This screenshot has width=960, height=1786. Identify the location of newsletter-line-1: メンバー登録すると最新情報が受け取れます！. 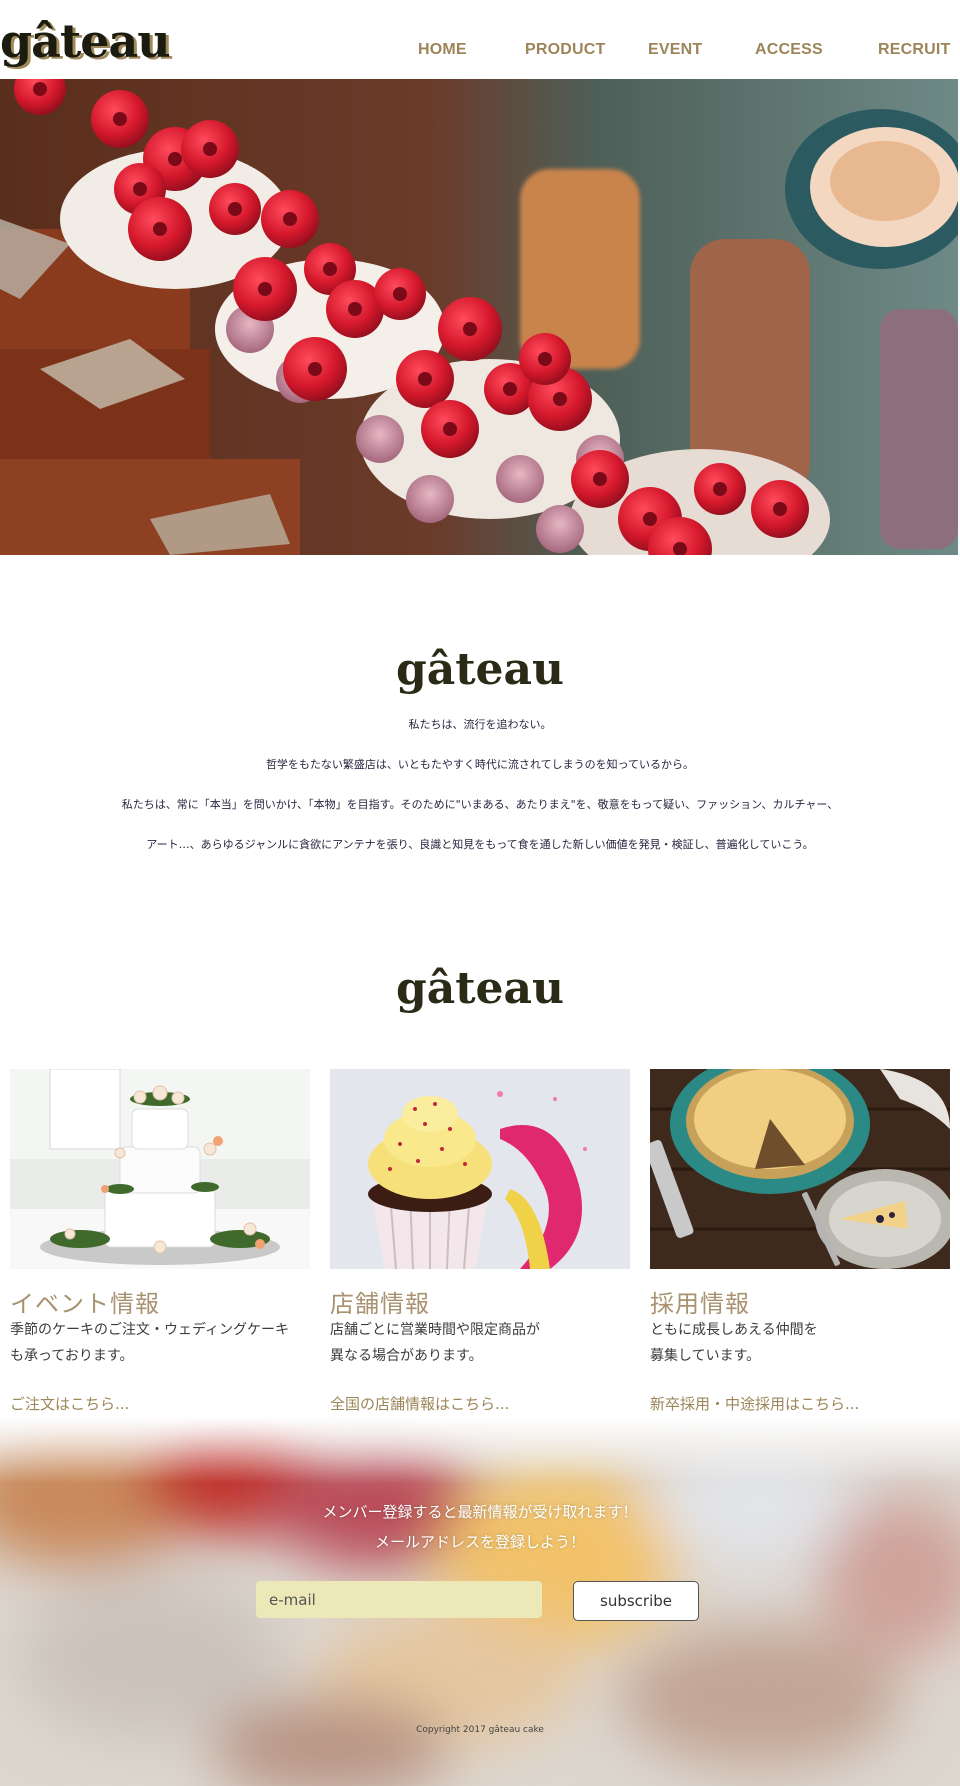
(480, 1512).